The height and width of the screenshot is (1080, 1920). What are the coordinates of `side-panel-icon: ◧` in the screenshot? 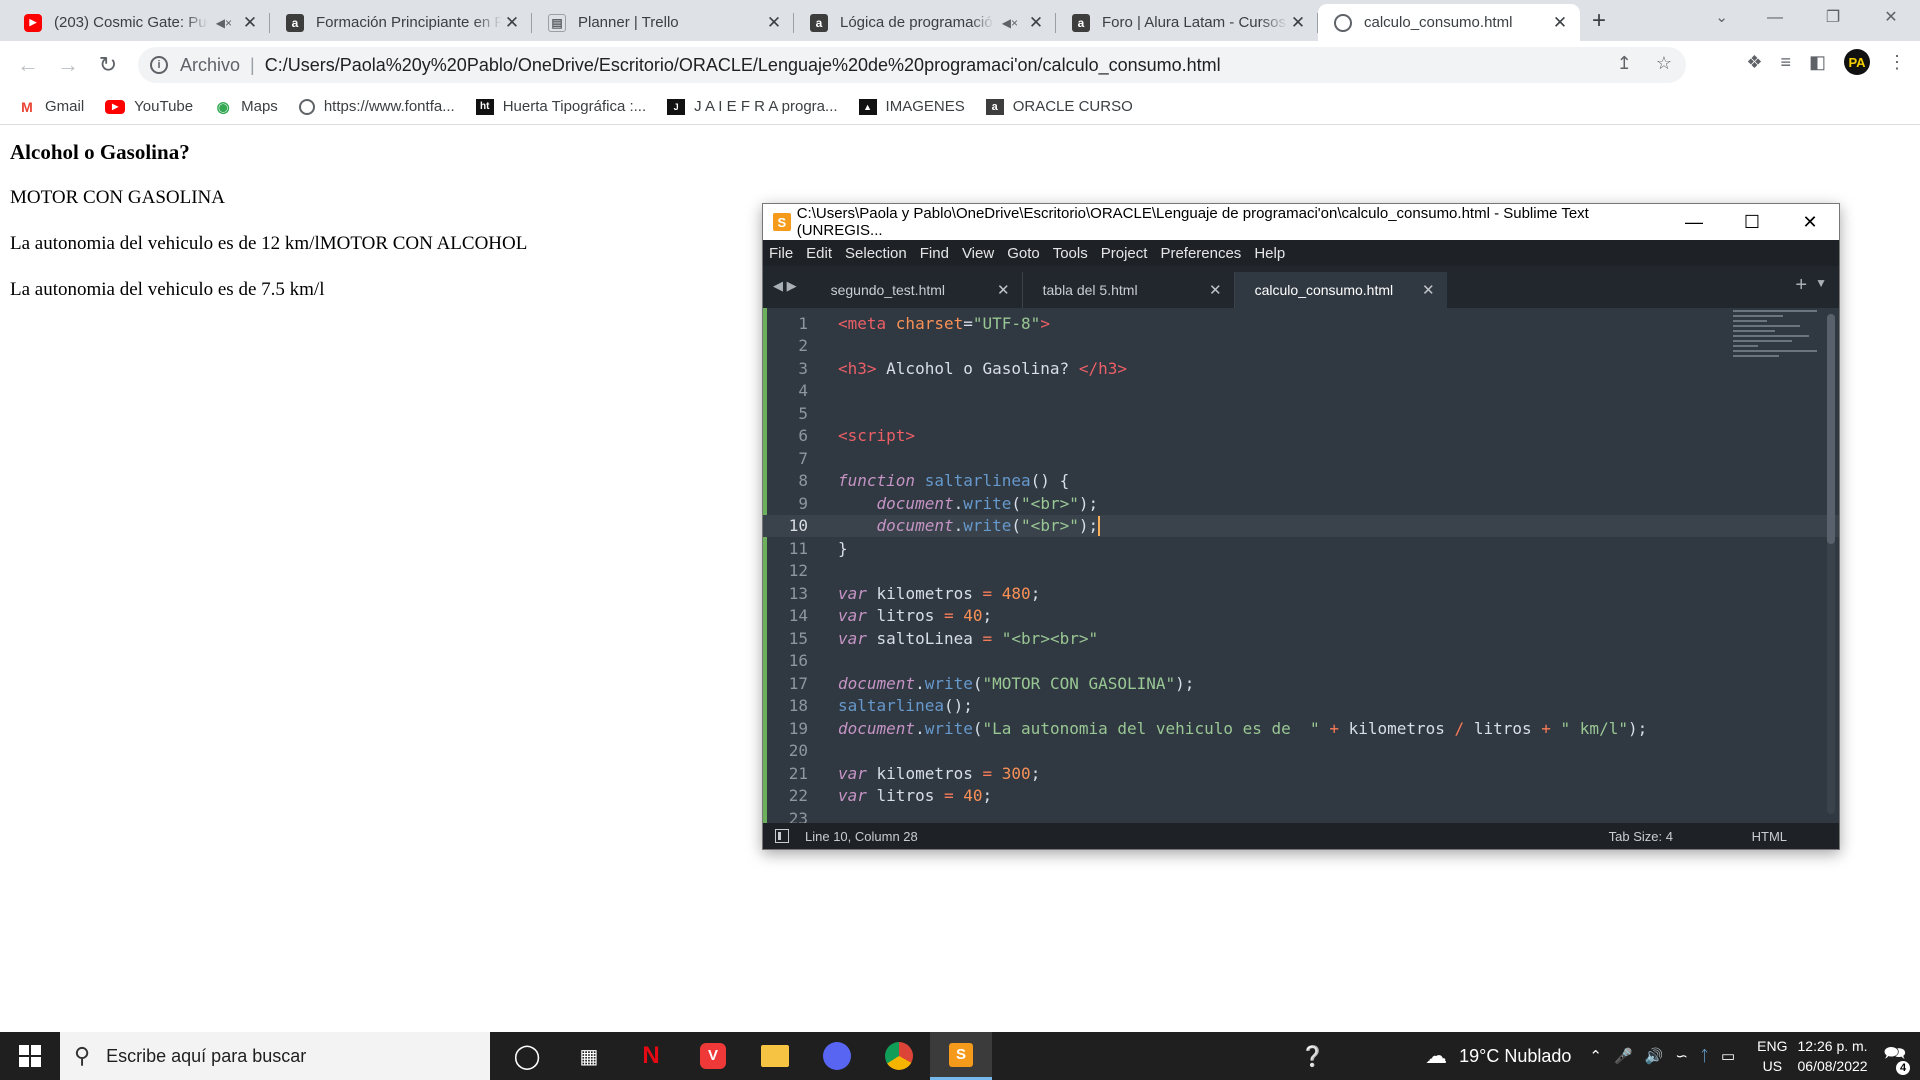 It's located at (1817, 62).